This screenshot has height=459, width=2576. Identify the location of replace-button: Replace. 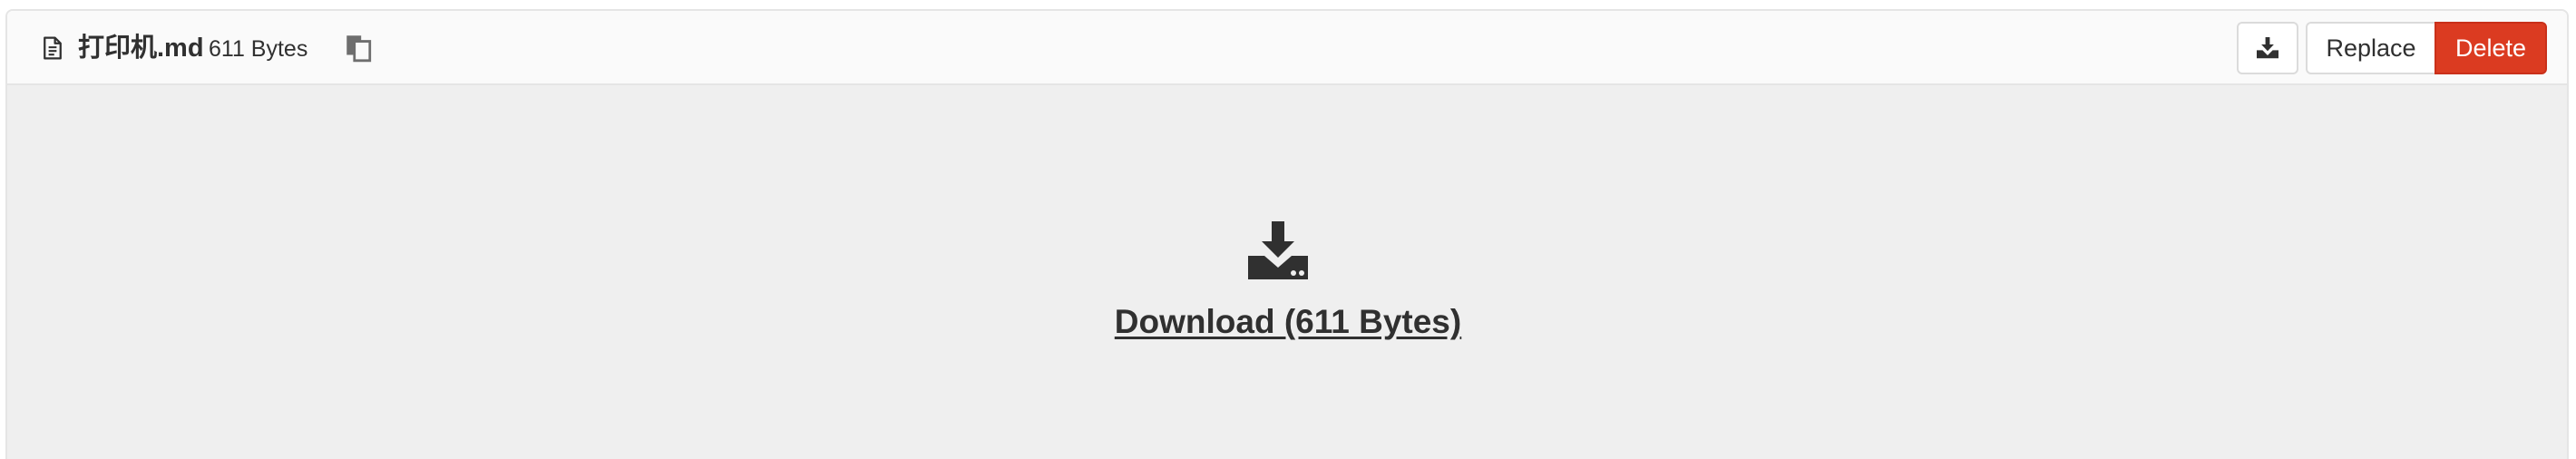
(2371, 48).